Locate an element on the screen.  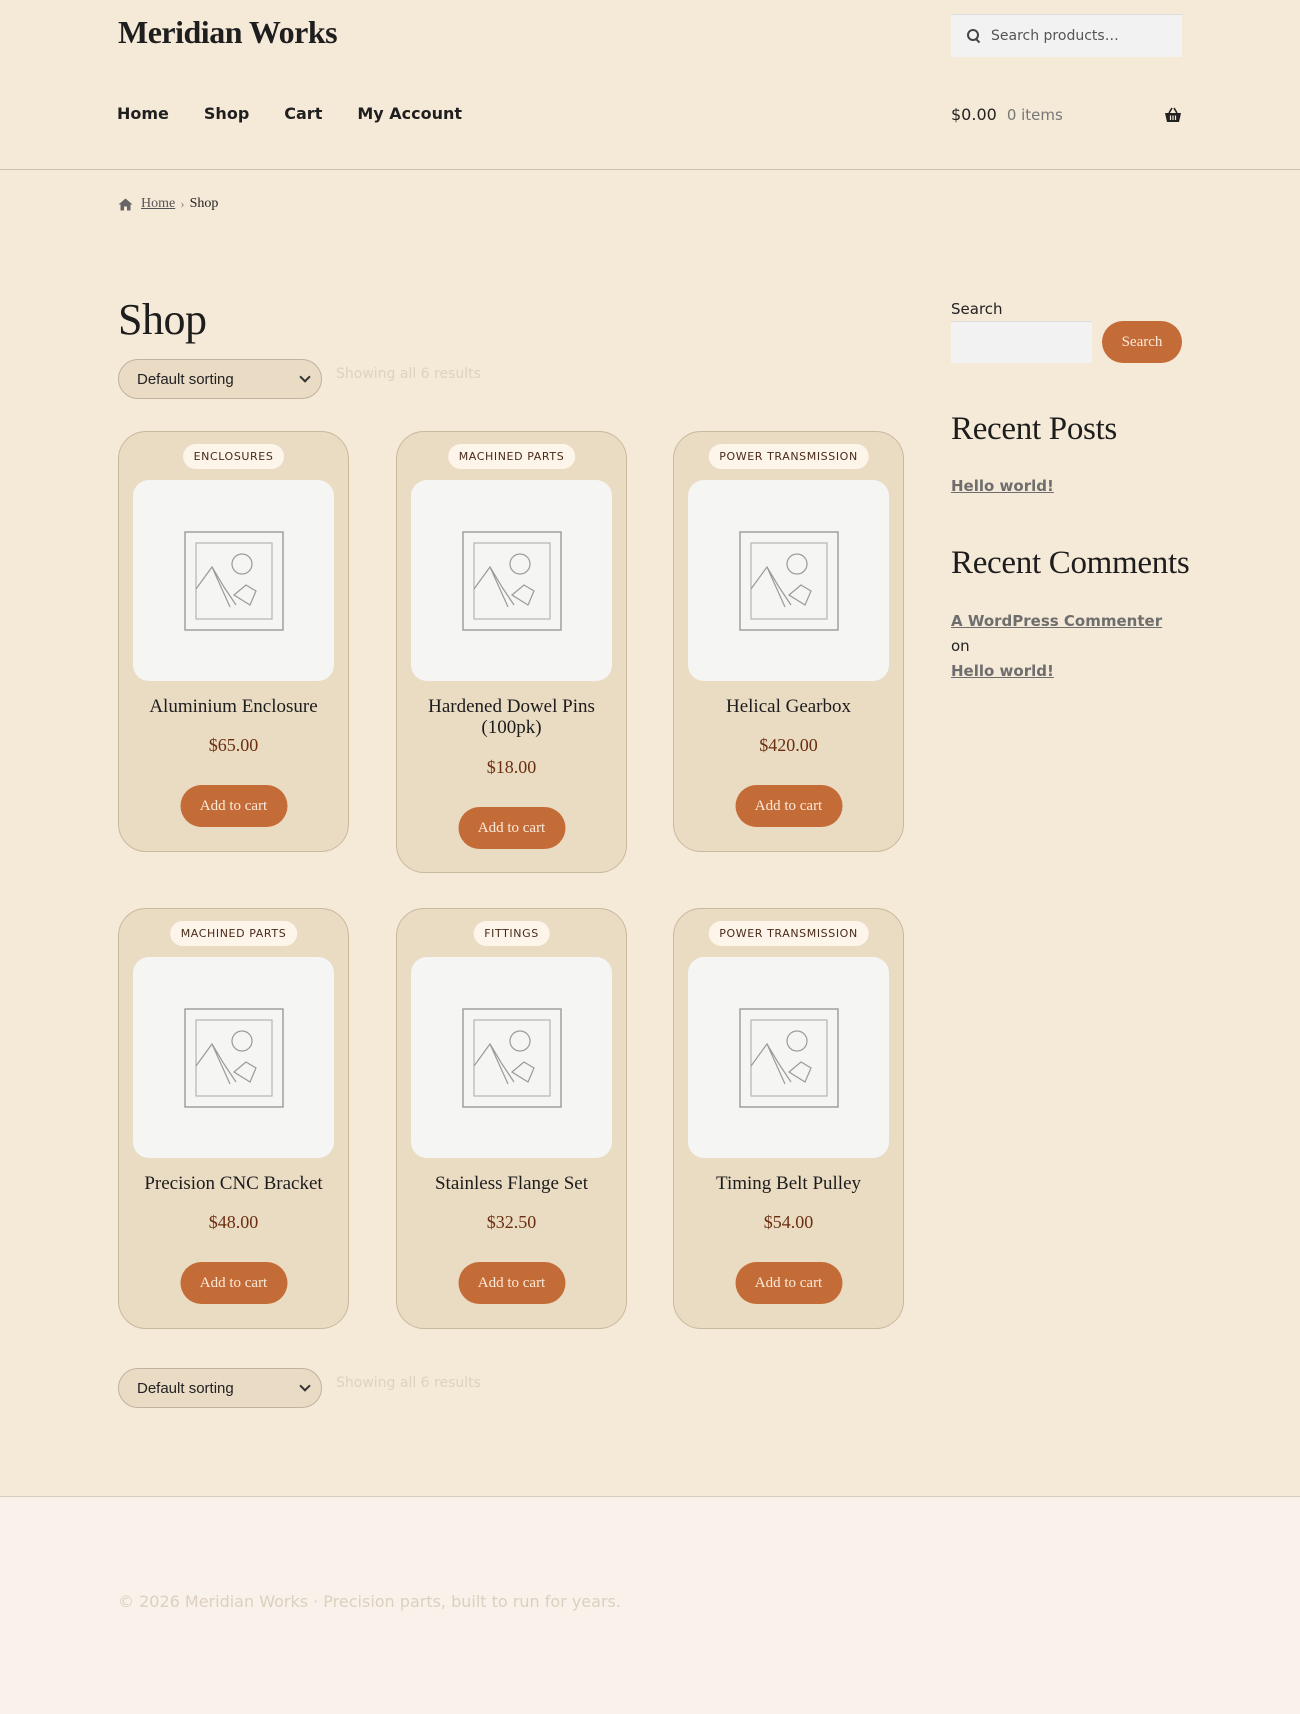
recent-comment-item: A WordPress Commenter on Hello world! is located at coordinates (1066, 646).